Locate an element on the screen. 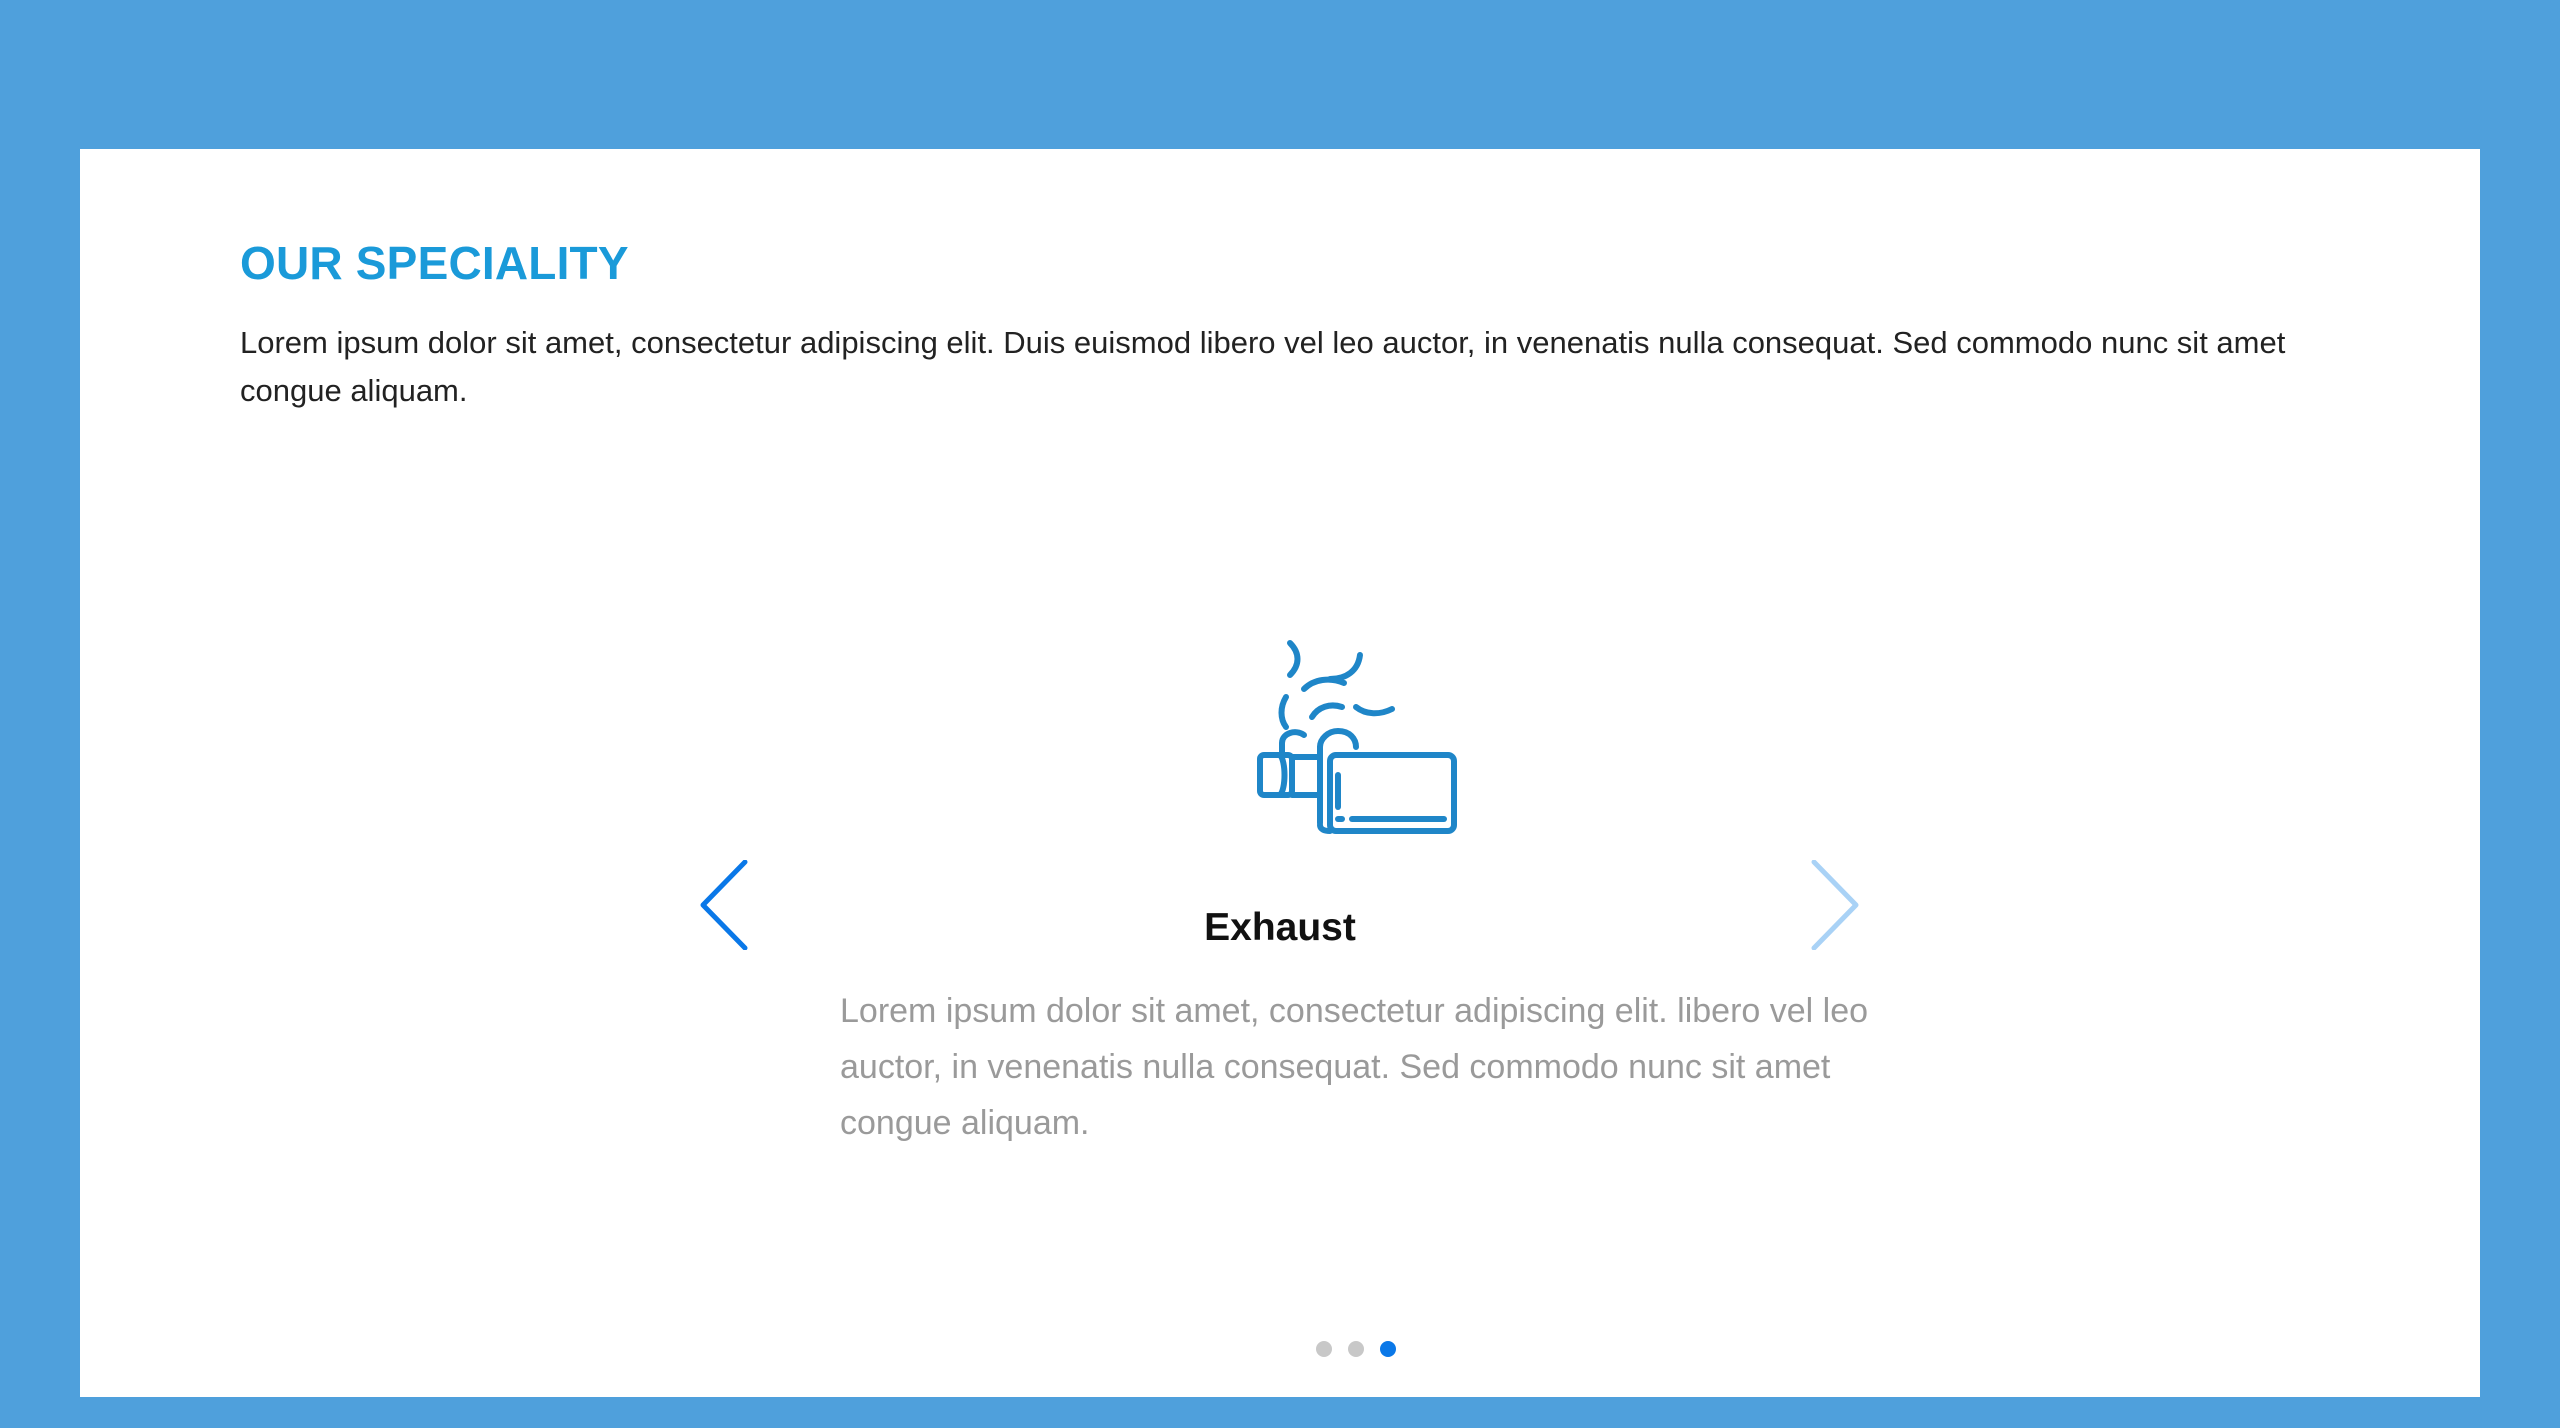 This screenshot has height=1428, width=2560. carousel-next-button is located at coordinates (1832, 905).